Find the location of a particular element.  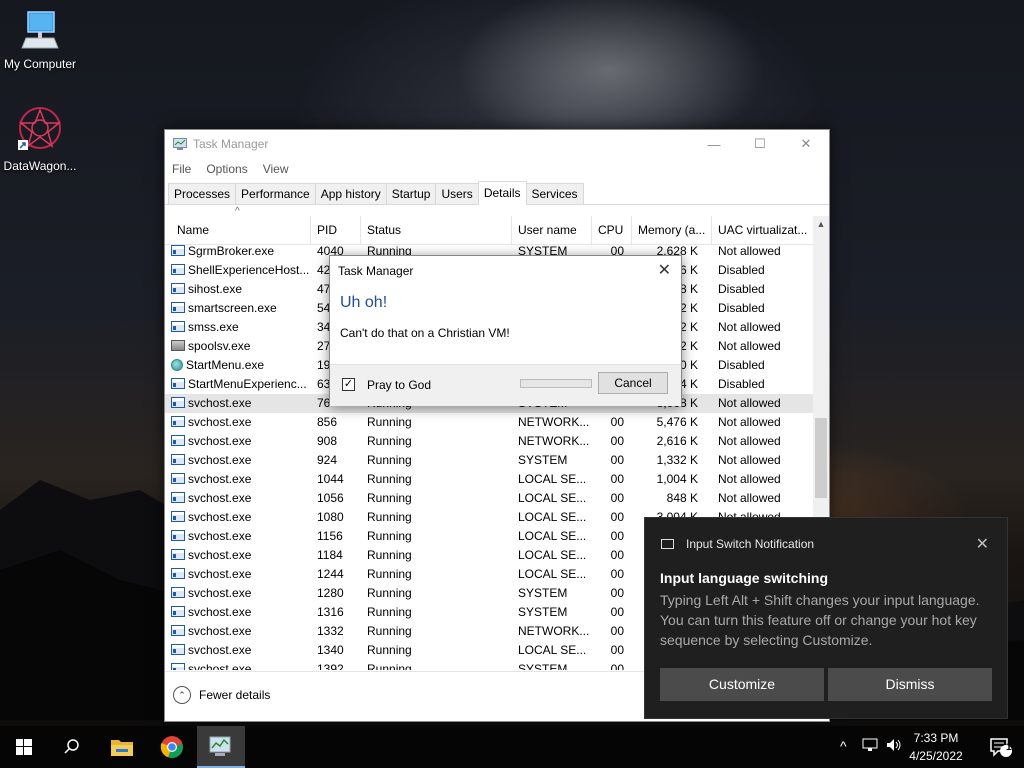

start-button is located at coordinates (24, 747).